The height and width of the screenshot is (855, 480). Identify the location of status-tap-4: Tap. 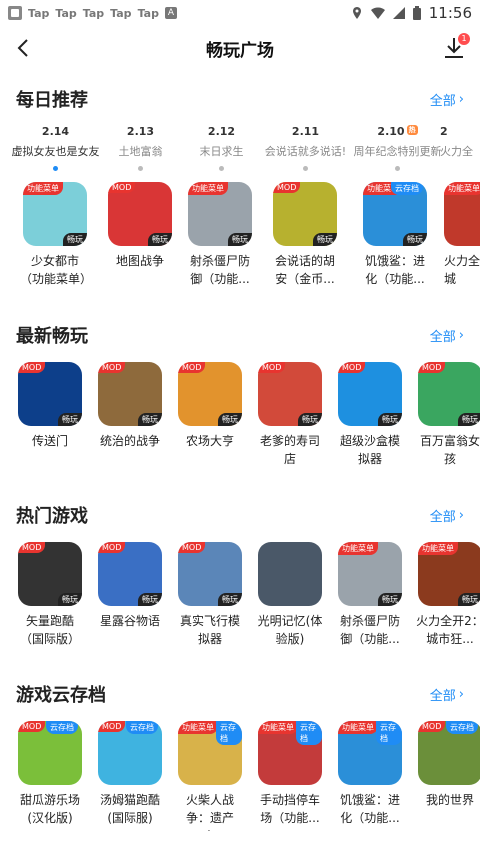
(121, 13).